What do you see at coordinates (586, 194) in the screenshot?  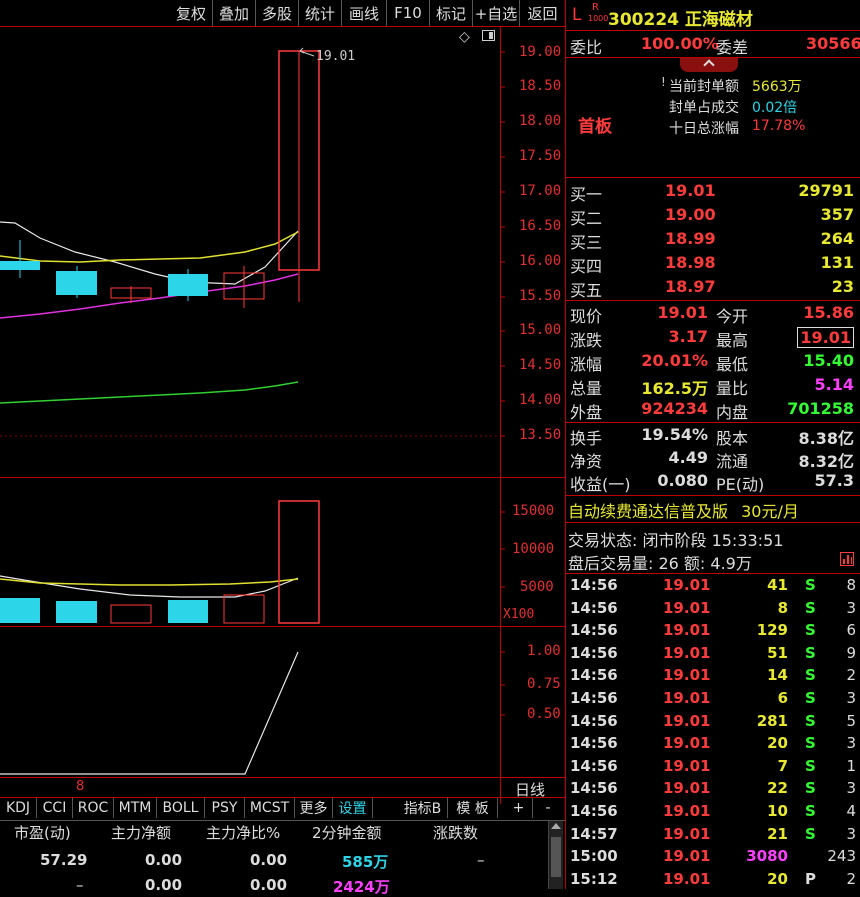 I see `bid-label: 买一` at bounding box center [586, 194].